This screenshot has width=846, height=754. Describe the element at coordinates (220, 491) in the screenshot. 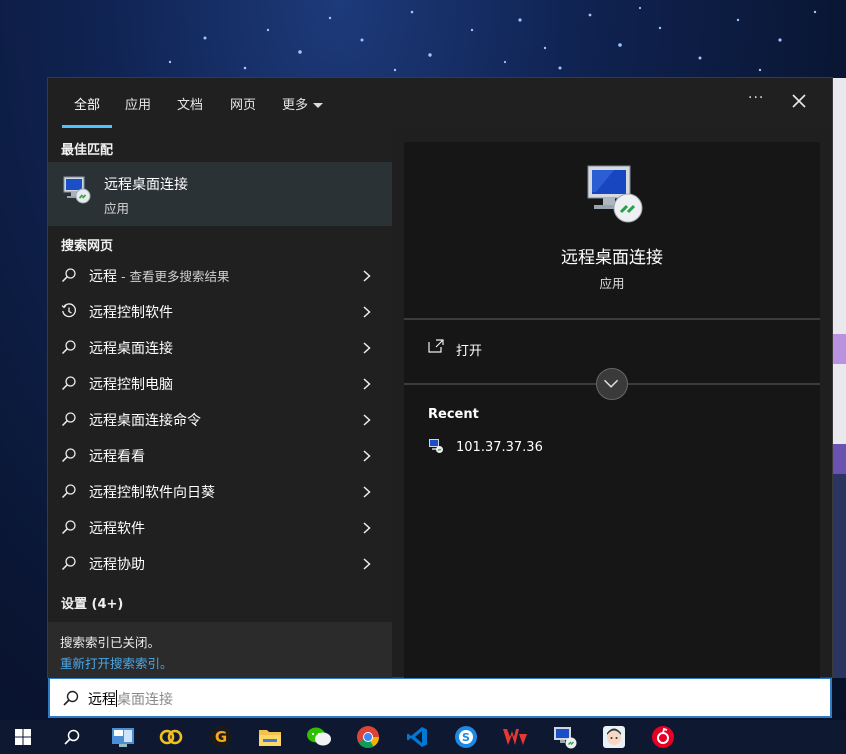

I see `web-search-item: 远程控制软件向日葵` at that location.